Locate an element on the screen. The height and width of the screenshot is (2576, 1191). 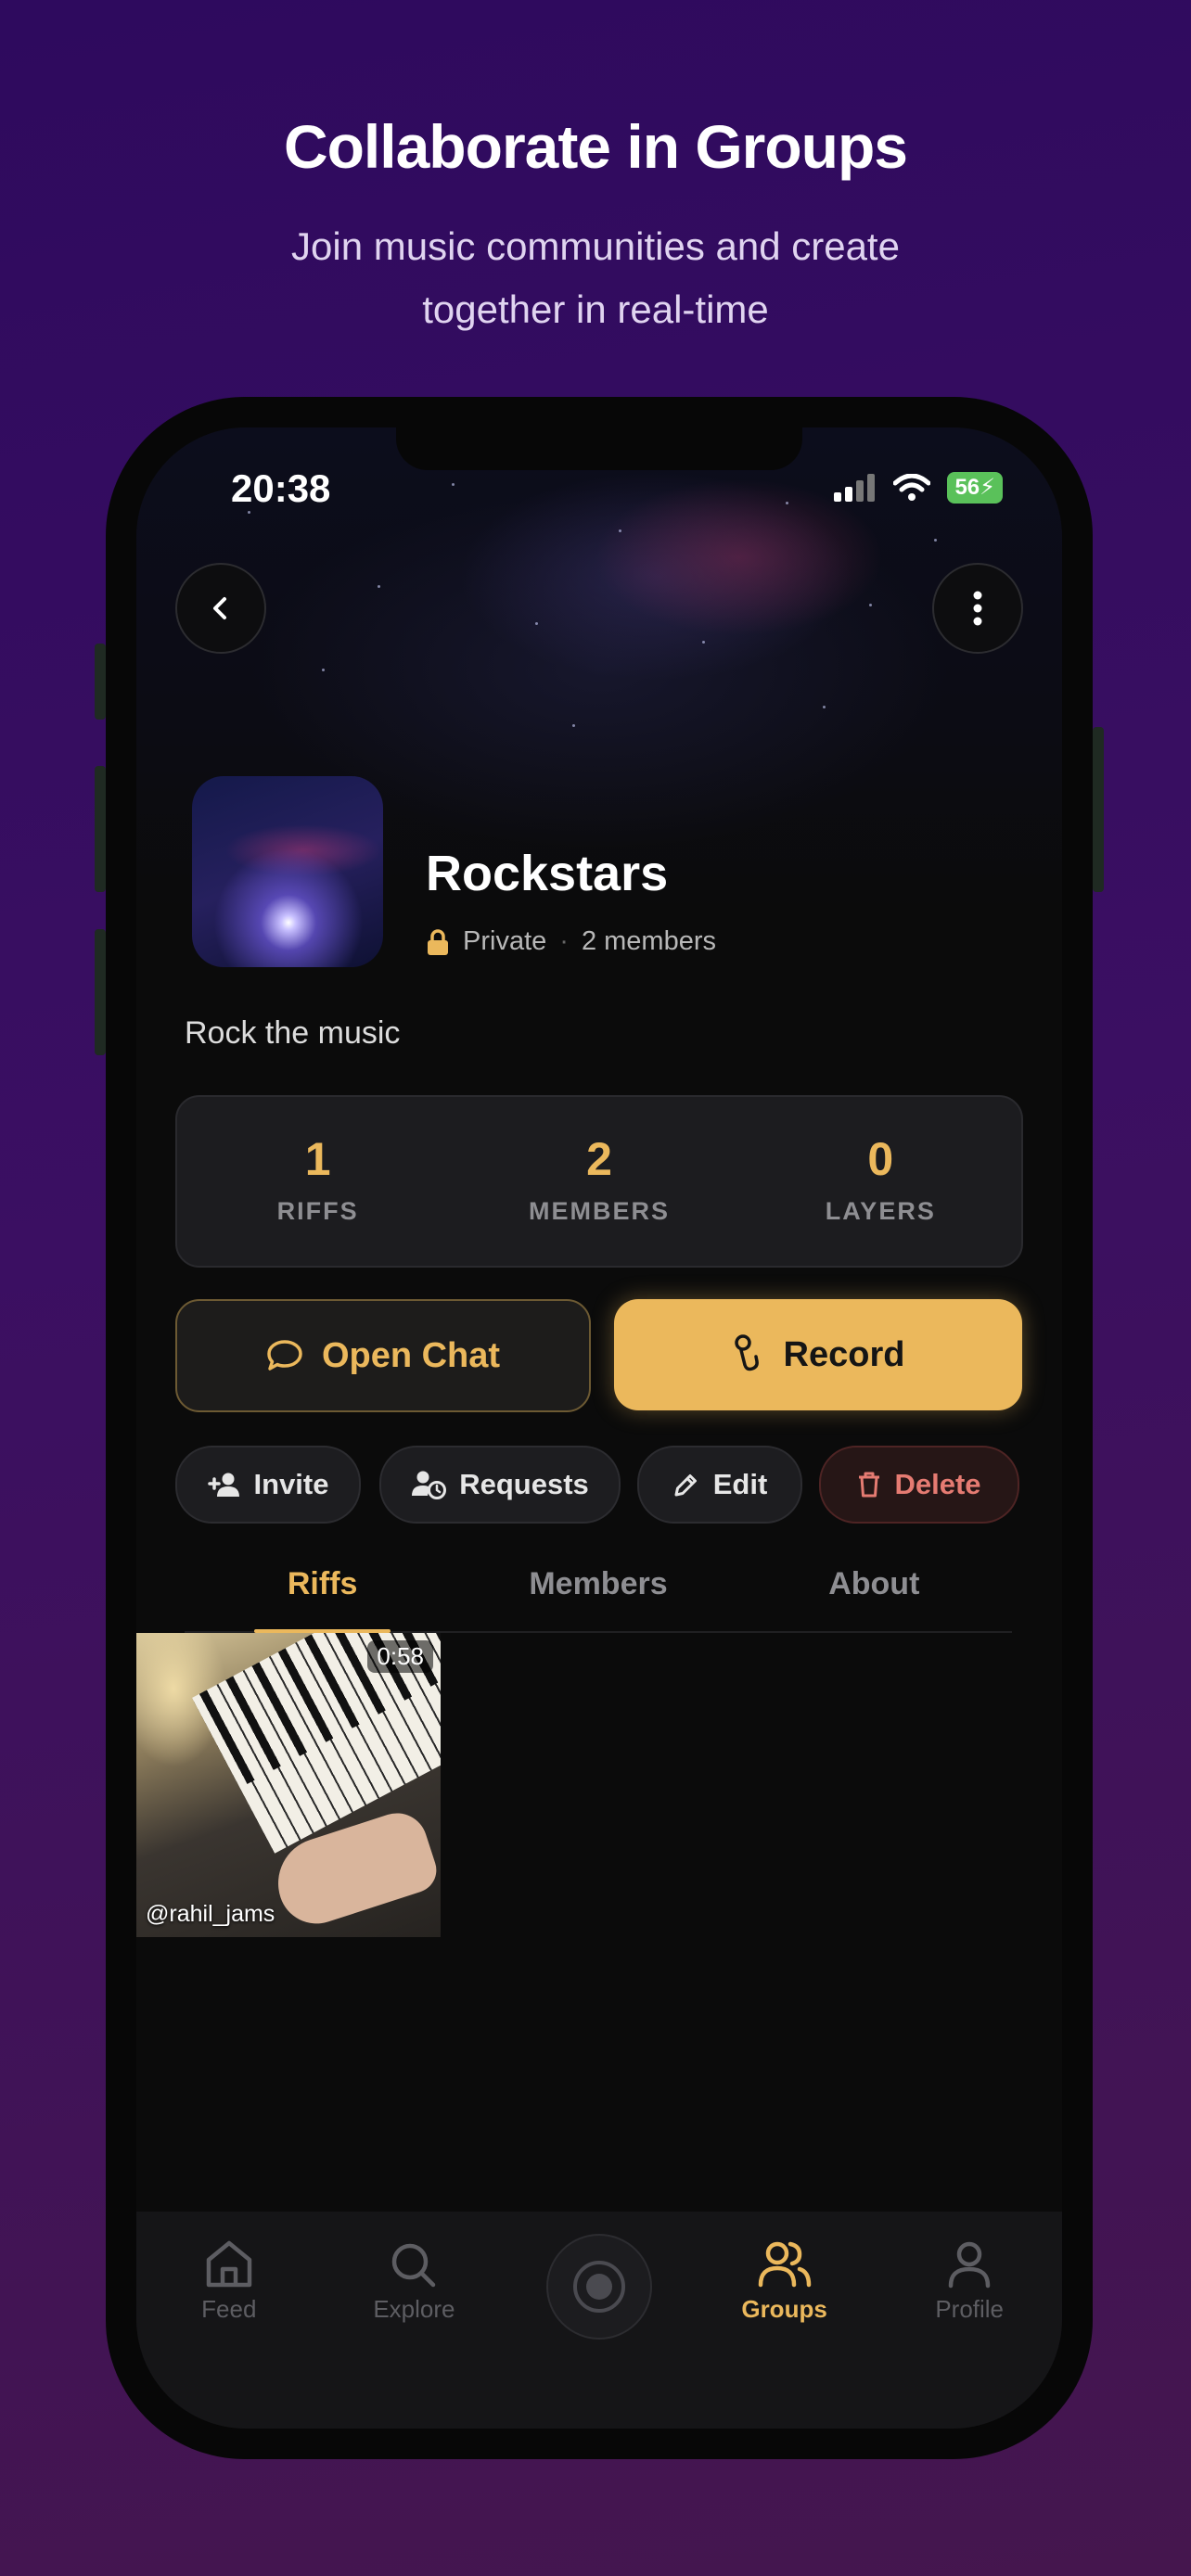
record-center-button is located at coordinates (598, 2287).